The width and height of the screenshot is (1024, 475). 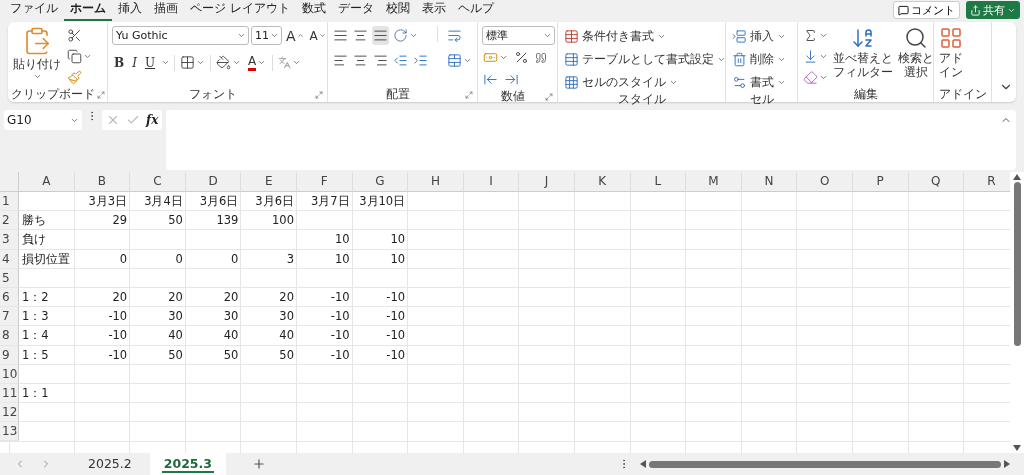 I want to click on menu-tab: 表示, so click(x=433, y=10).